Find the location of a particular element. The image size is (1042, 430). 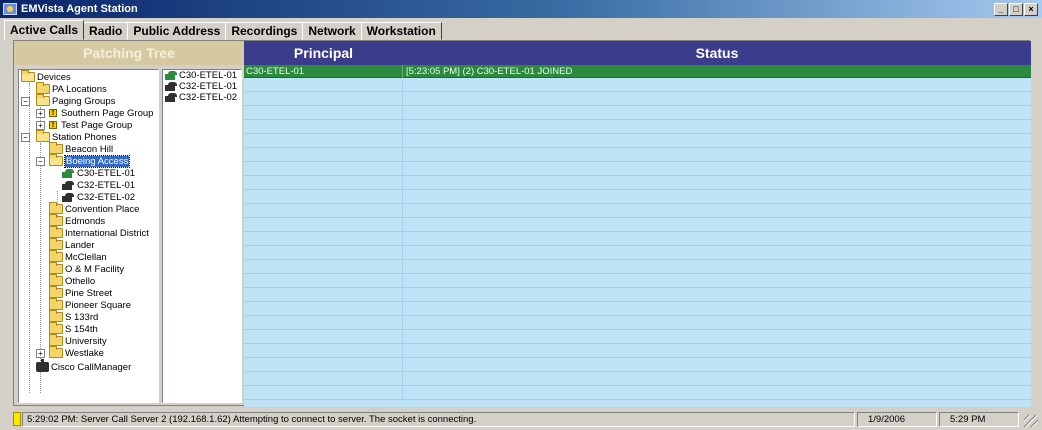

tree-item-station: McClellan is located at coordinates (78, 256).